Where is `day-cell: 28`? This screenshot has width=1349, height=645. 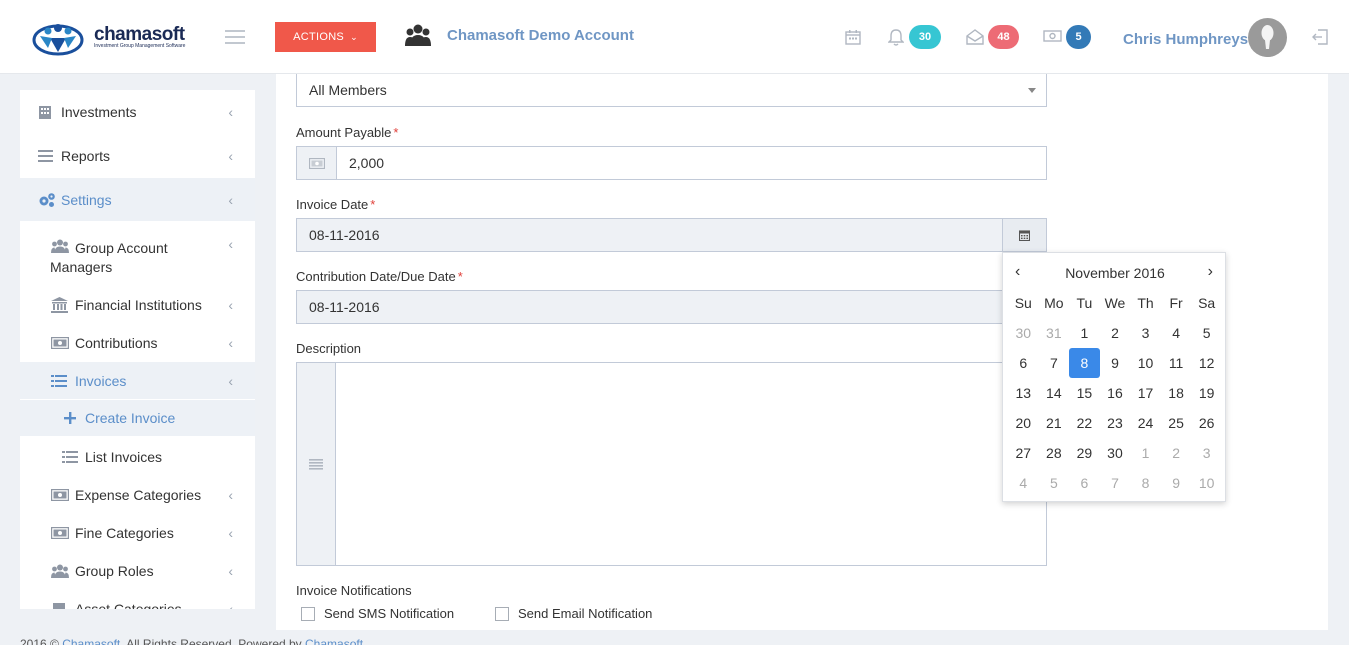
day-cell: 28 is located at coordinates (1054, 453).